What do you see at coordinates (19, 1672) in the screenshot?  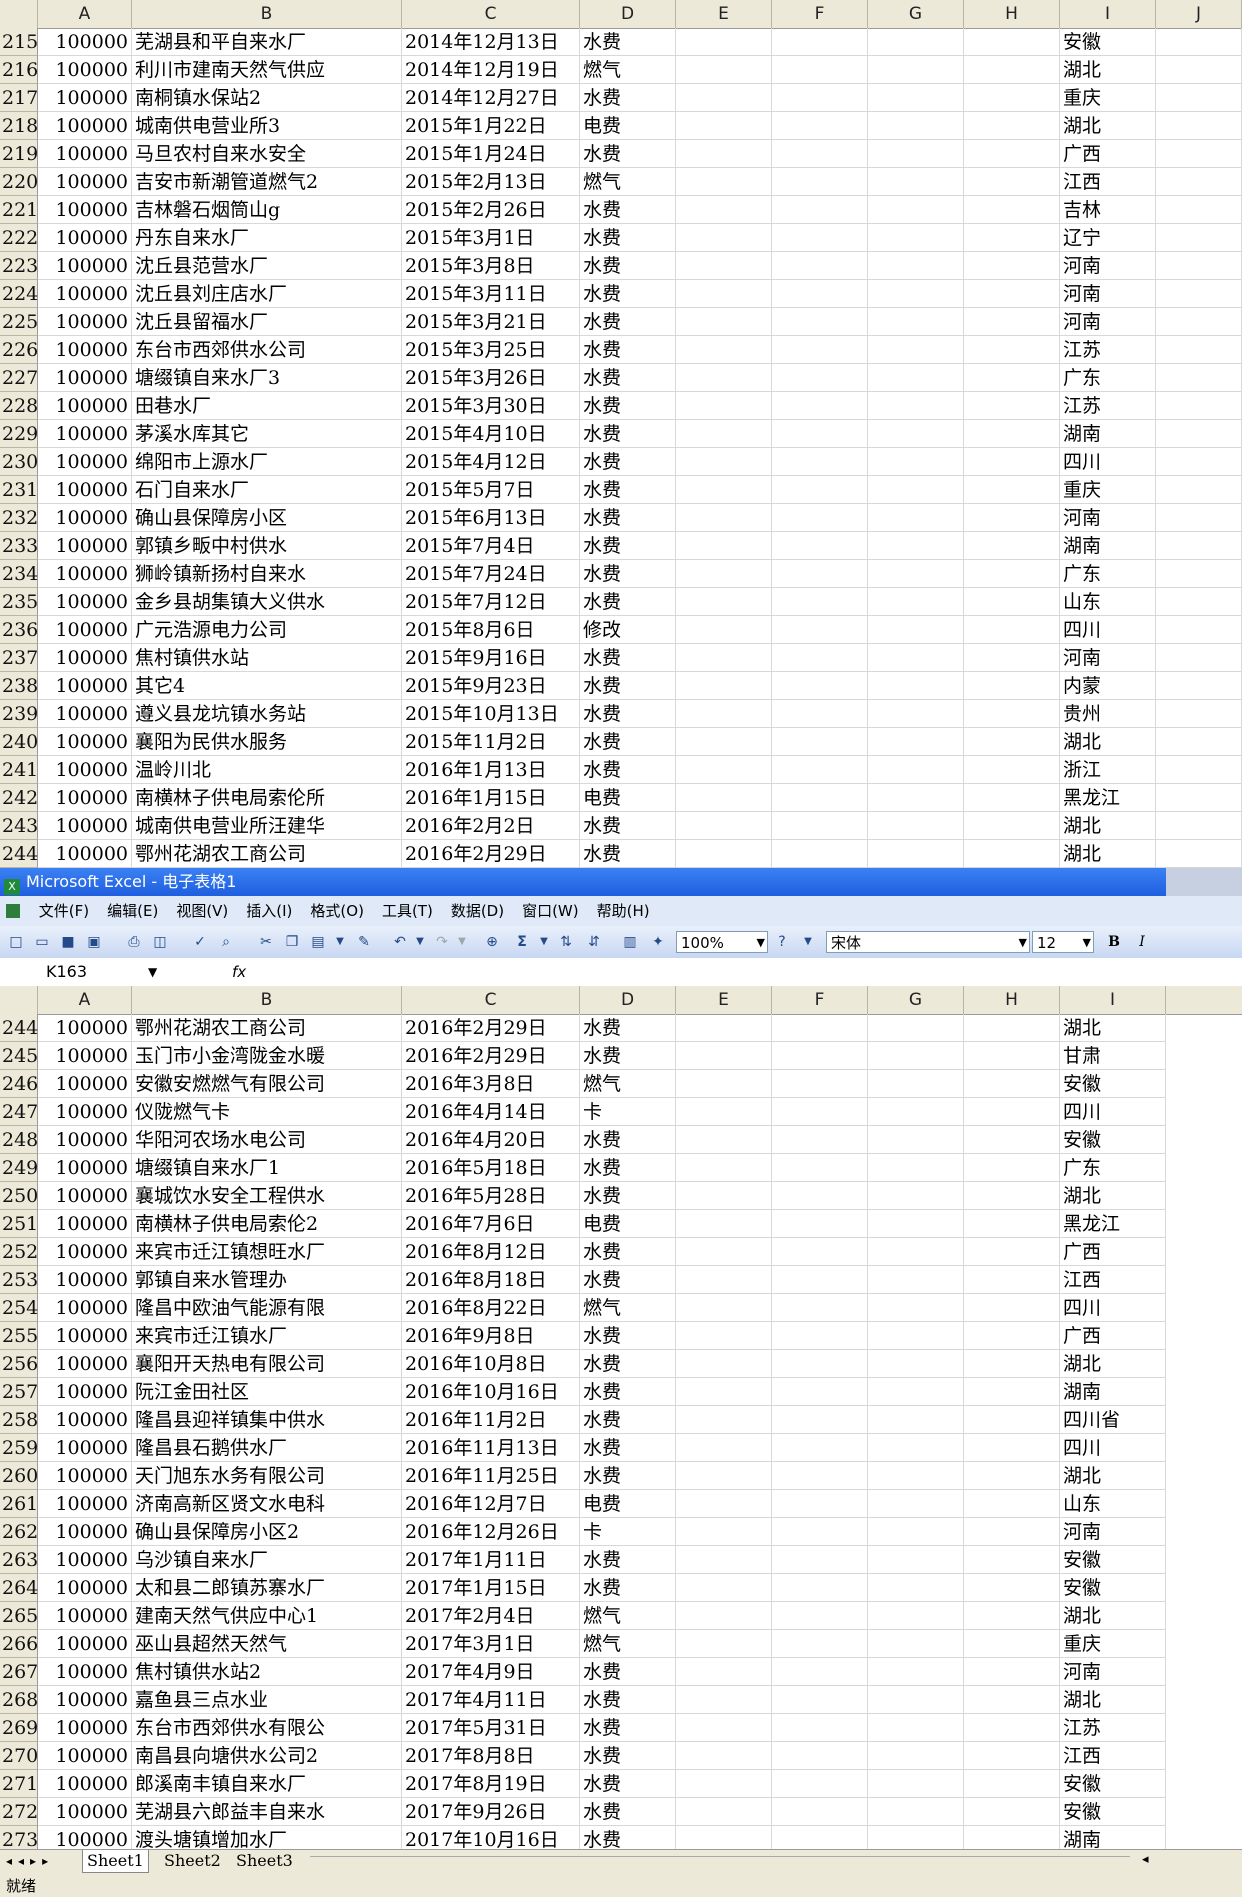 I see `row-number: 267` at bounding box center [19, 1672].